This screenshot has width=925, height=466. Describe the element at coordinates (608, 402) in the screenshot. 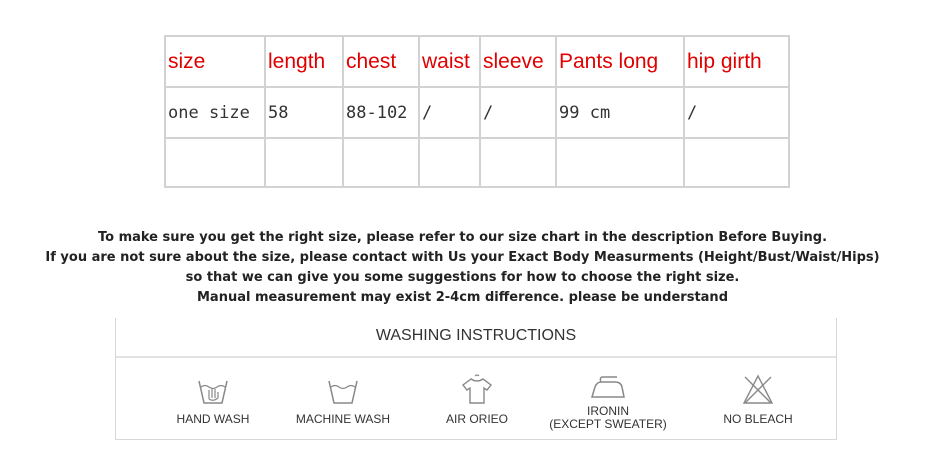

I see `wash-item-iron: IRONIN (EXCEPT SWEATER)` at that location.